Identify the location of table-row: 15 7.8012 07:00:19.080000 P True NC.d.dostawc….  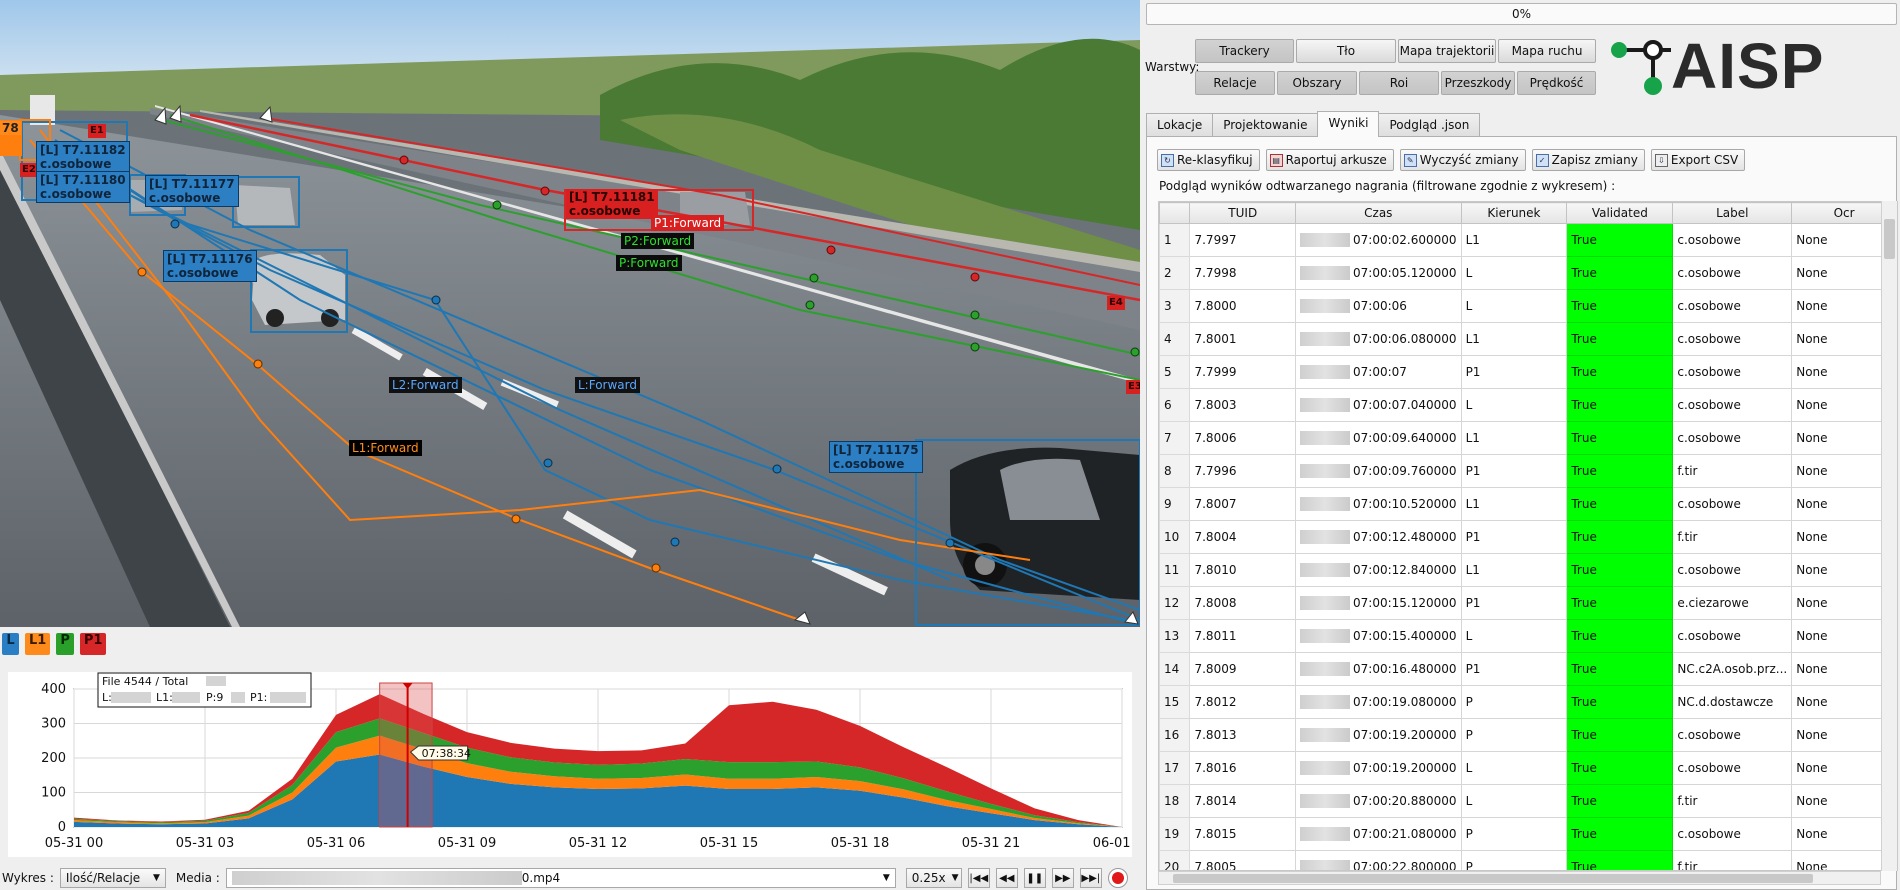
(1528, 702).